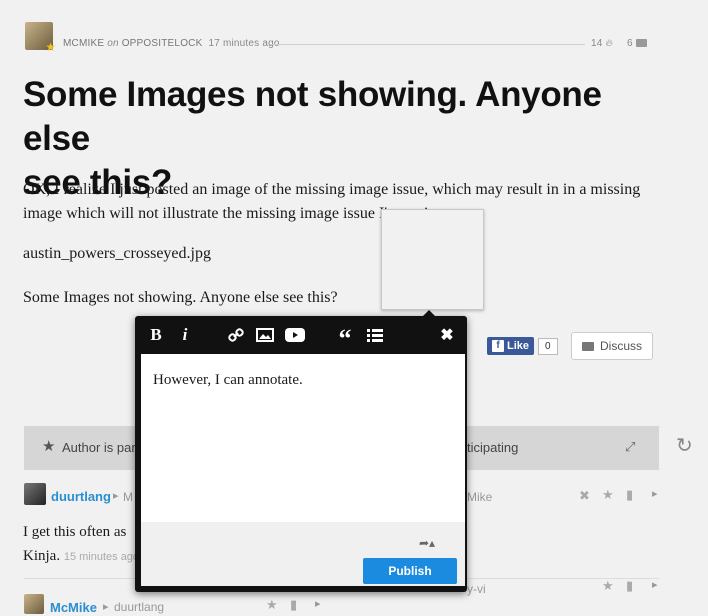  I want to click on comment-right-user: y-vi, so click(476, 589).